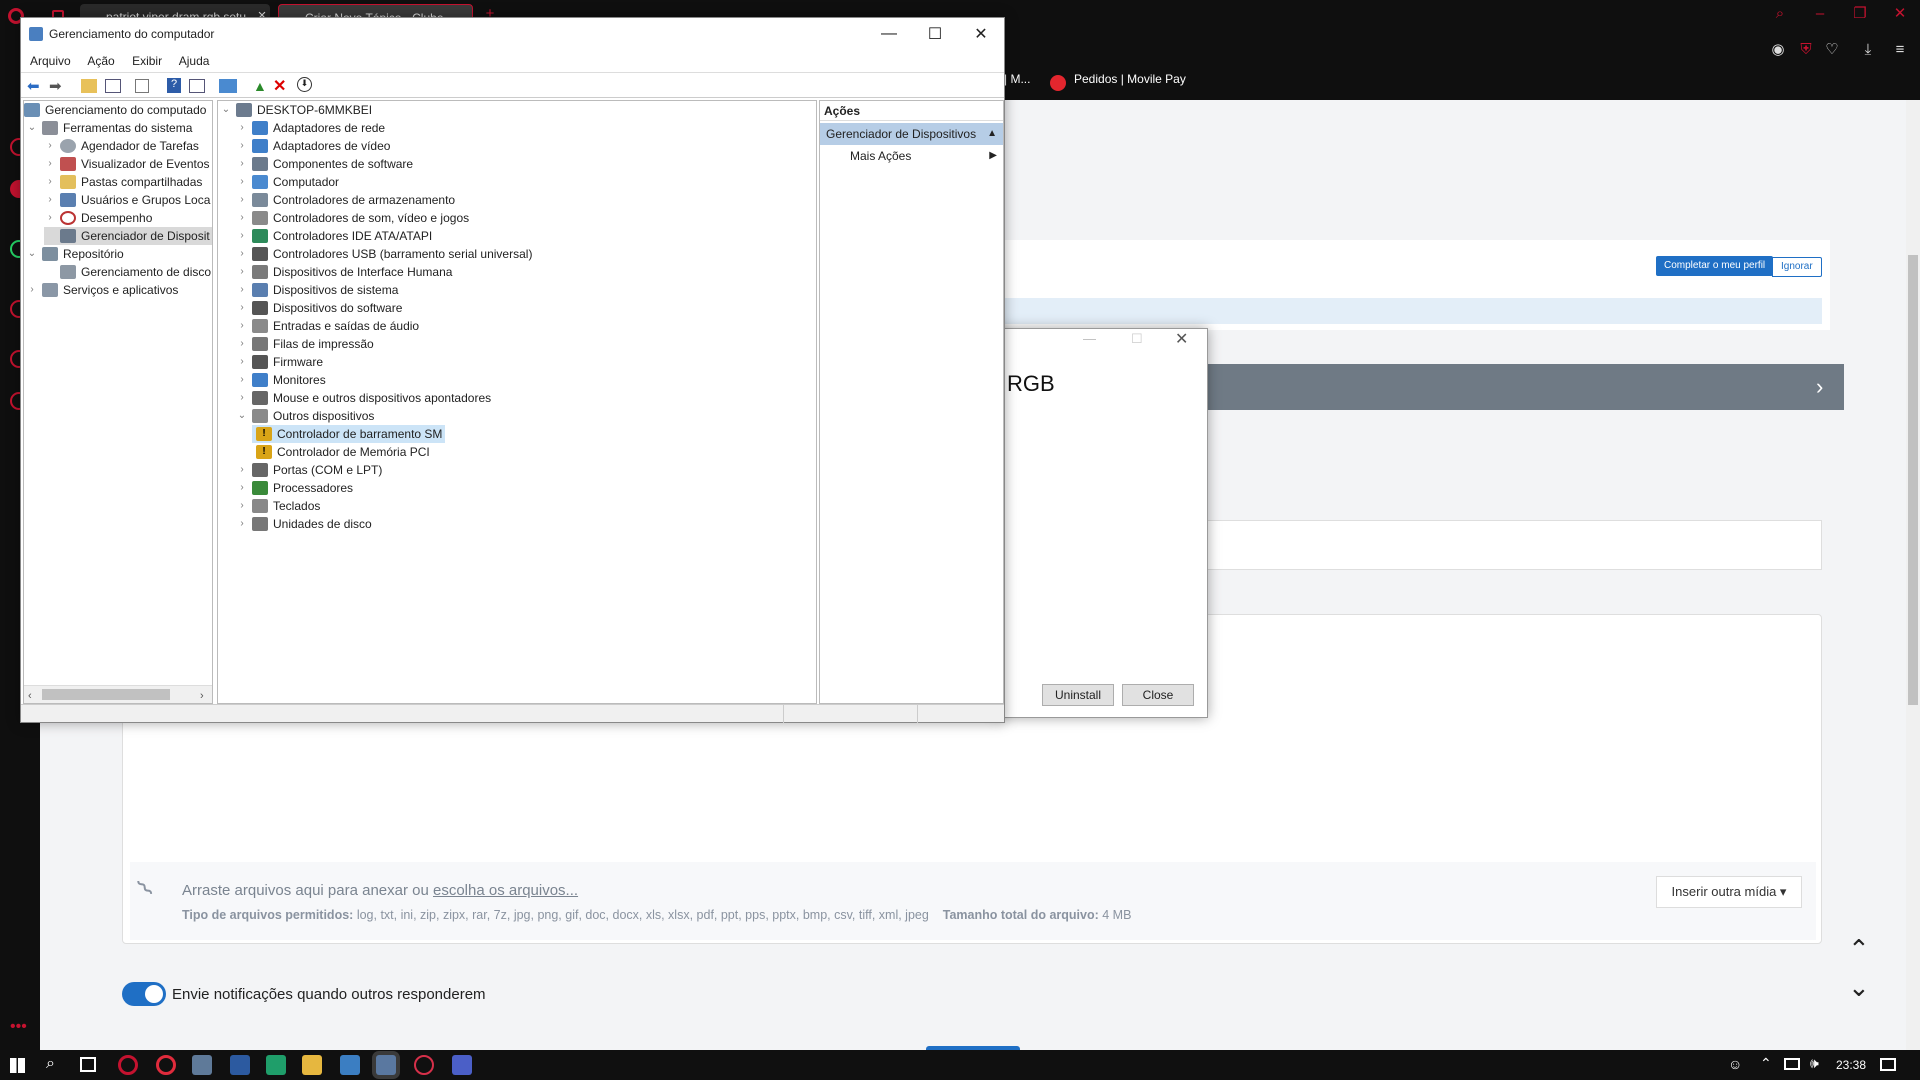  Describe the element at coordinates (17, 1065) in the screenshot. I see `start-windows-icon` at that location.